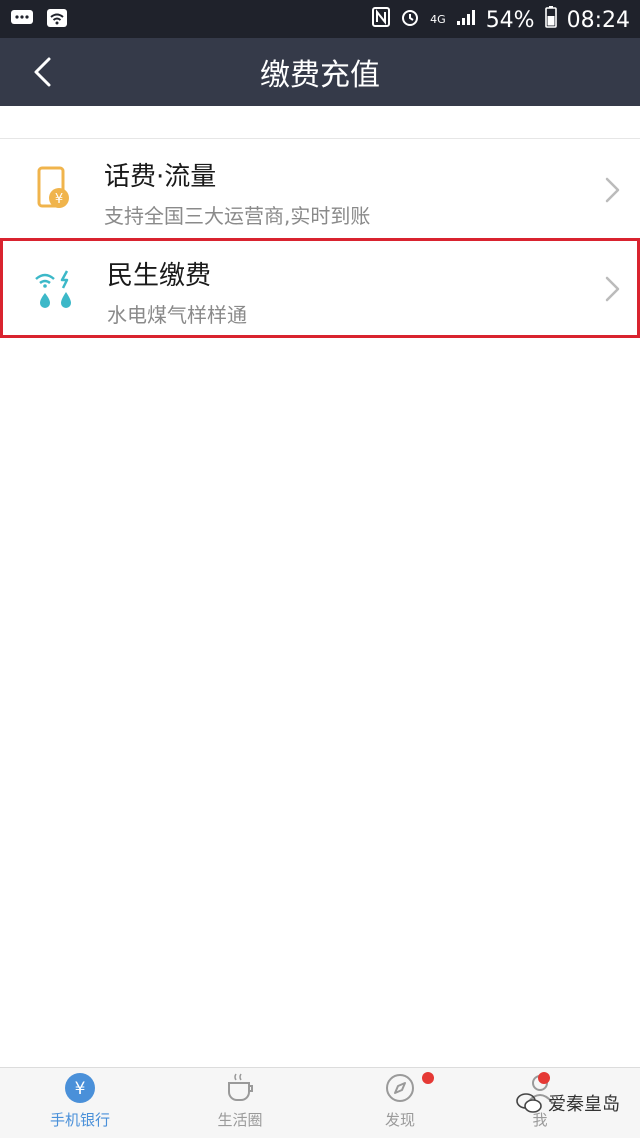 This screenshot has height=1138, width=640. Describe the element at coordinates (410, 20) in the screenshot. I see `alarm-icon` at that location.